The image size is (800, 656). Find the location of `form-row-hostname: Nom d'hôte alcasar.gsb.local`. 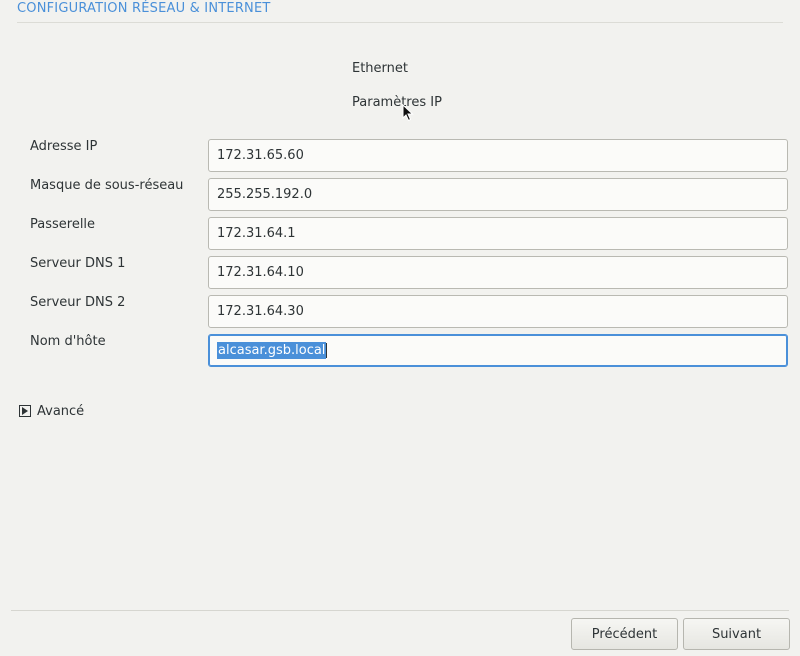

form-row-hostname: Nom d'hôte alcasar.gsb.local is located at coordinates (400, 351).